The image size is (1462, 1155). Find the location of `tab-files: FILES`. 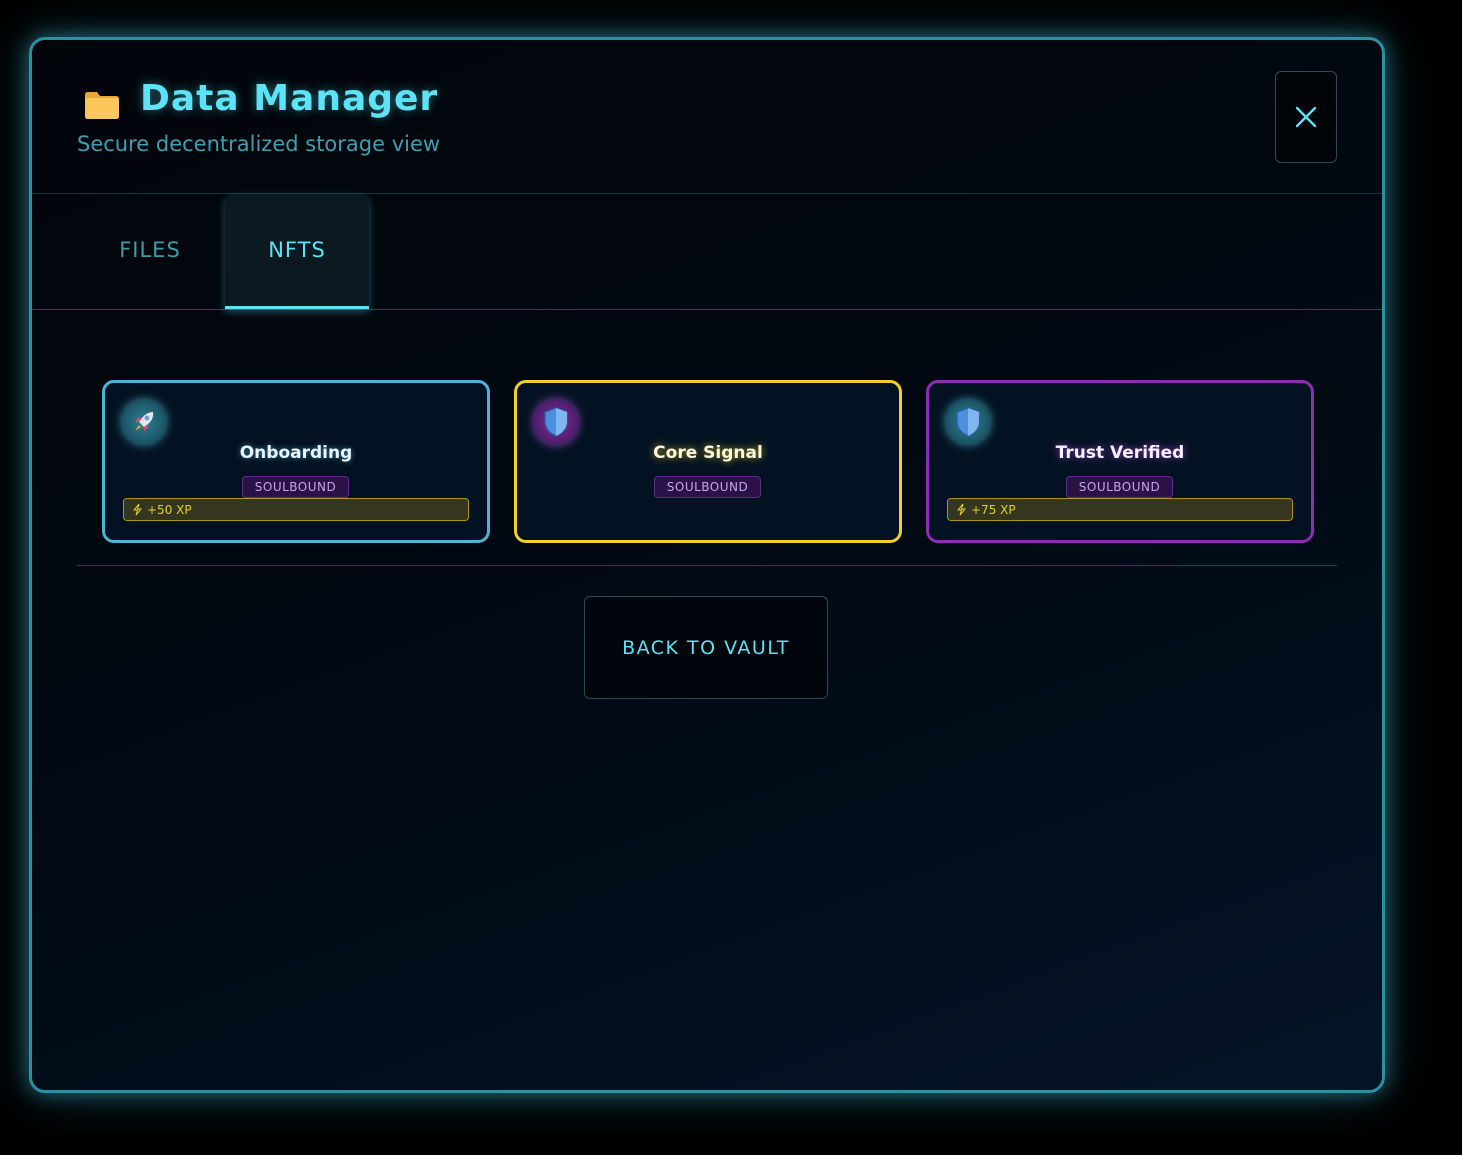

tab-files: FILES is located at coordinates (150, 250).